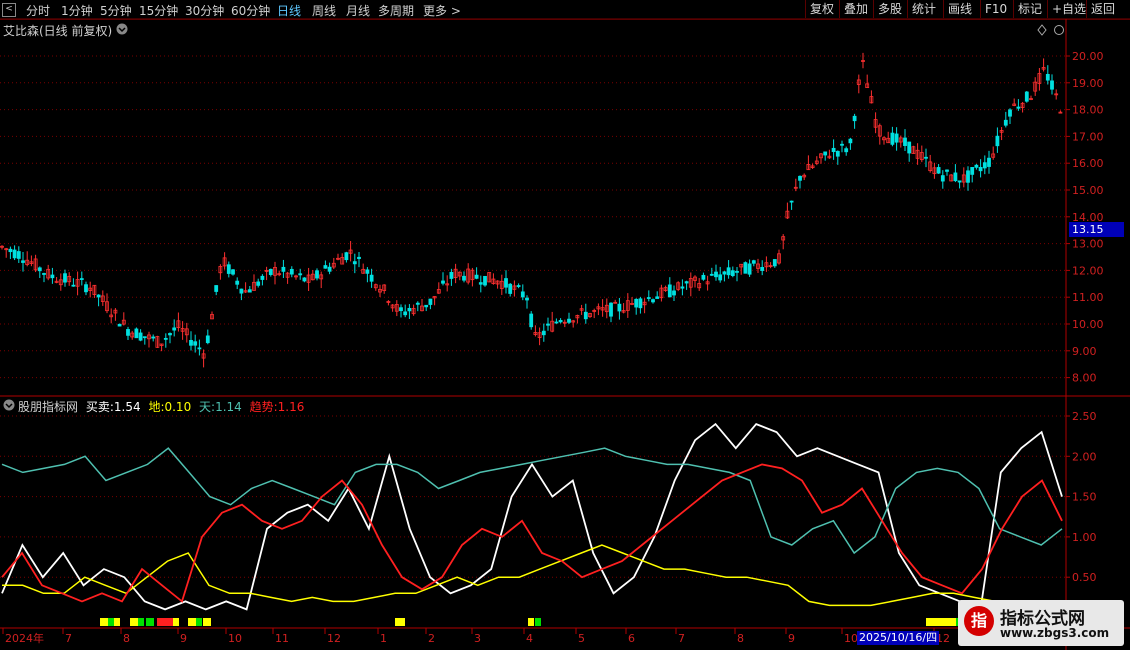 The image size is (1130, 650). What do you see at coordinates (1088, 270) in the screenshot?
I see `price-tick-label: 12.00` at bounding box center [1088, 270].